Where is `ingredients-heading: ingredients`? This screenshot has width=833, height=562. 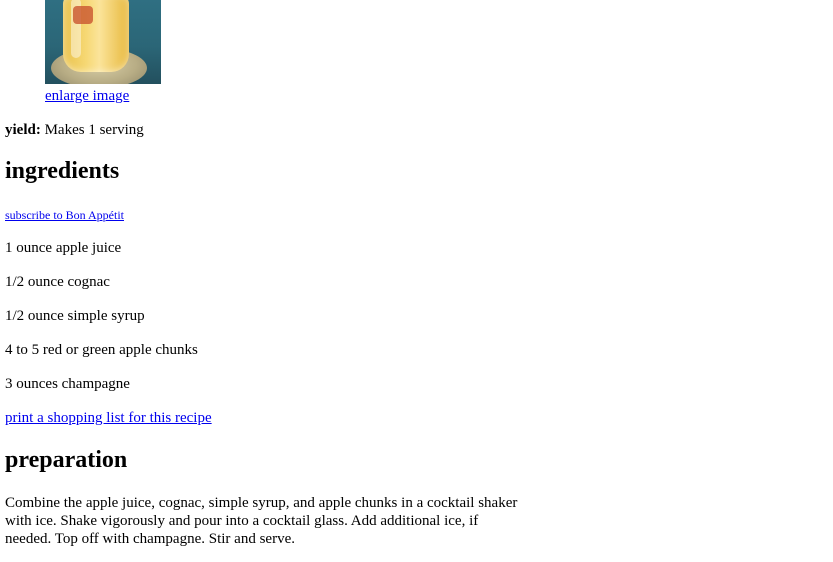
ingredients-heading: ingredients is located at coordinates (62, 171).